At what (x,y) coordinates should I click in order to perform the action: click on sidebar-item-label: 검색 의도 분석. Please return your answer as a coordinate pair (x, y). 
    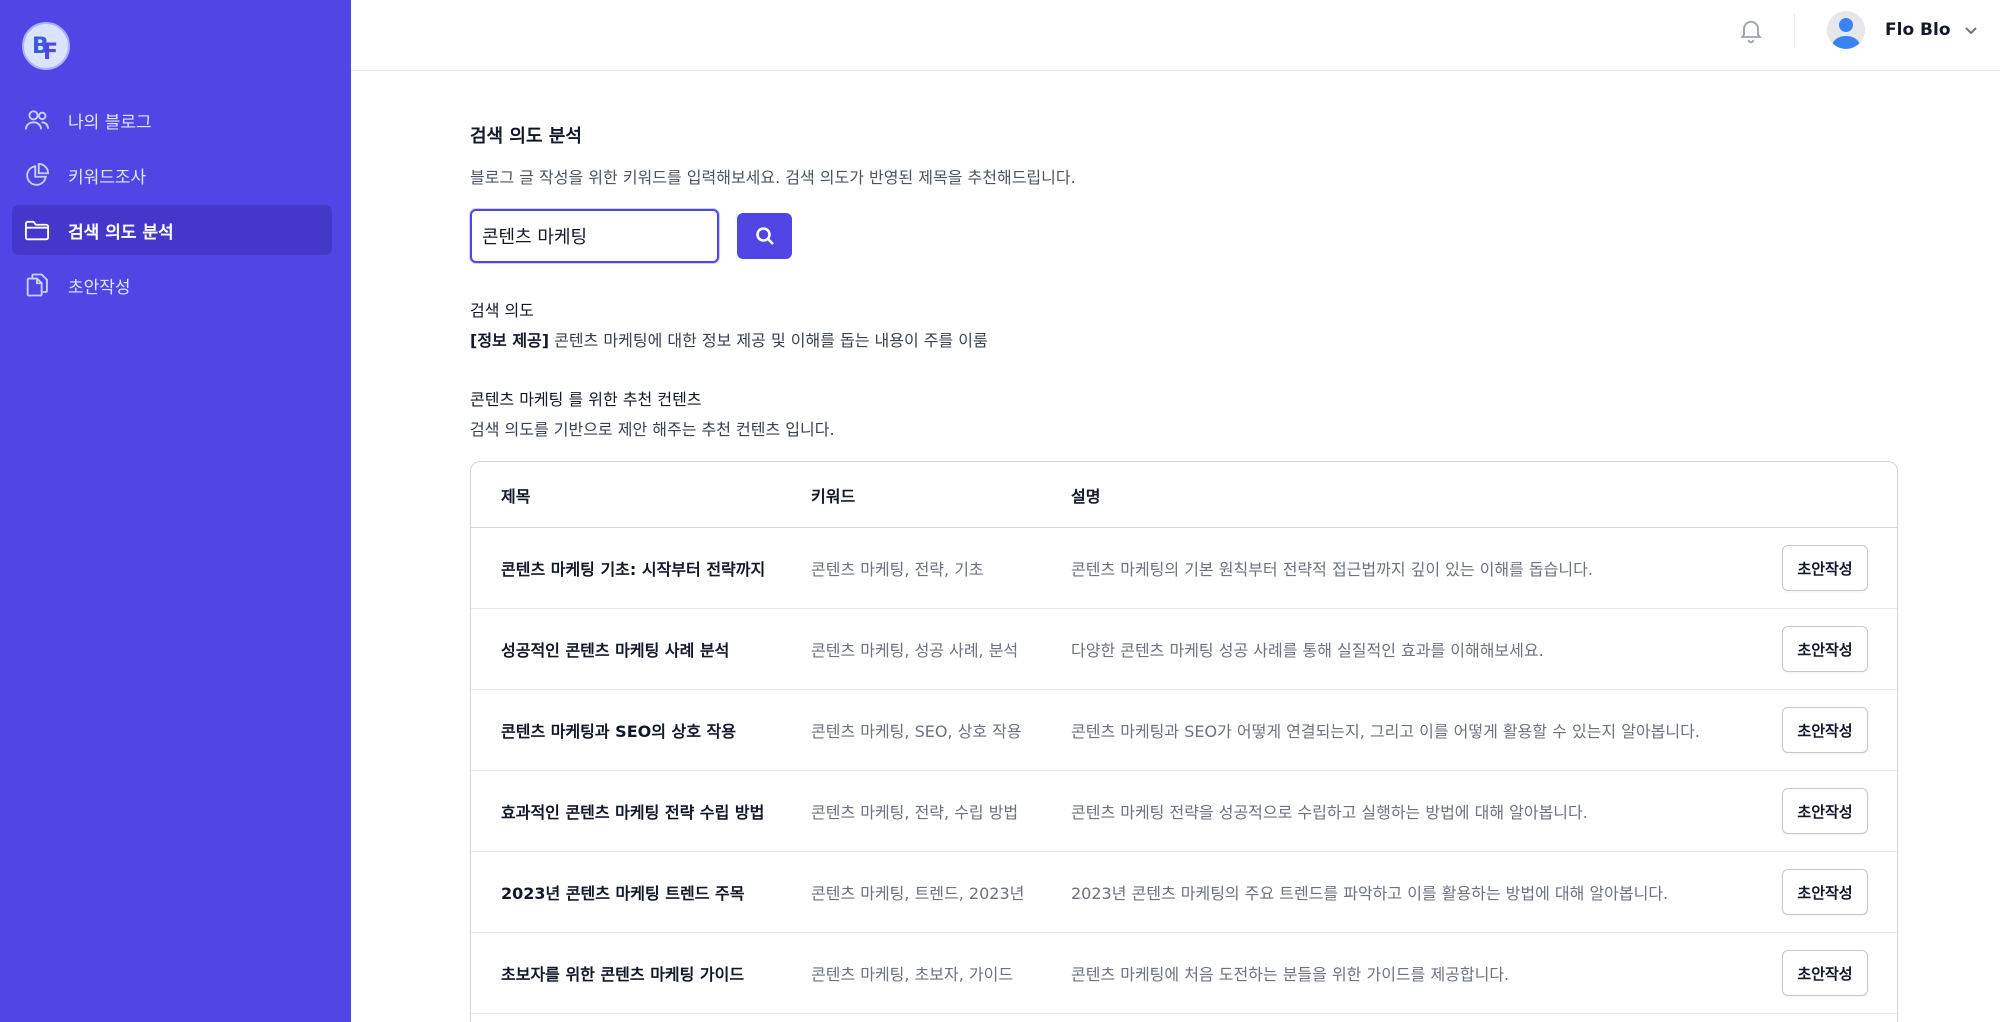
    Looking at the image, I should click on (121, 232).